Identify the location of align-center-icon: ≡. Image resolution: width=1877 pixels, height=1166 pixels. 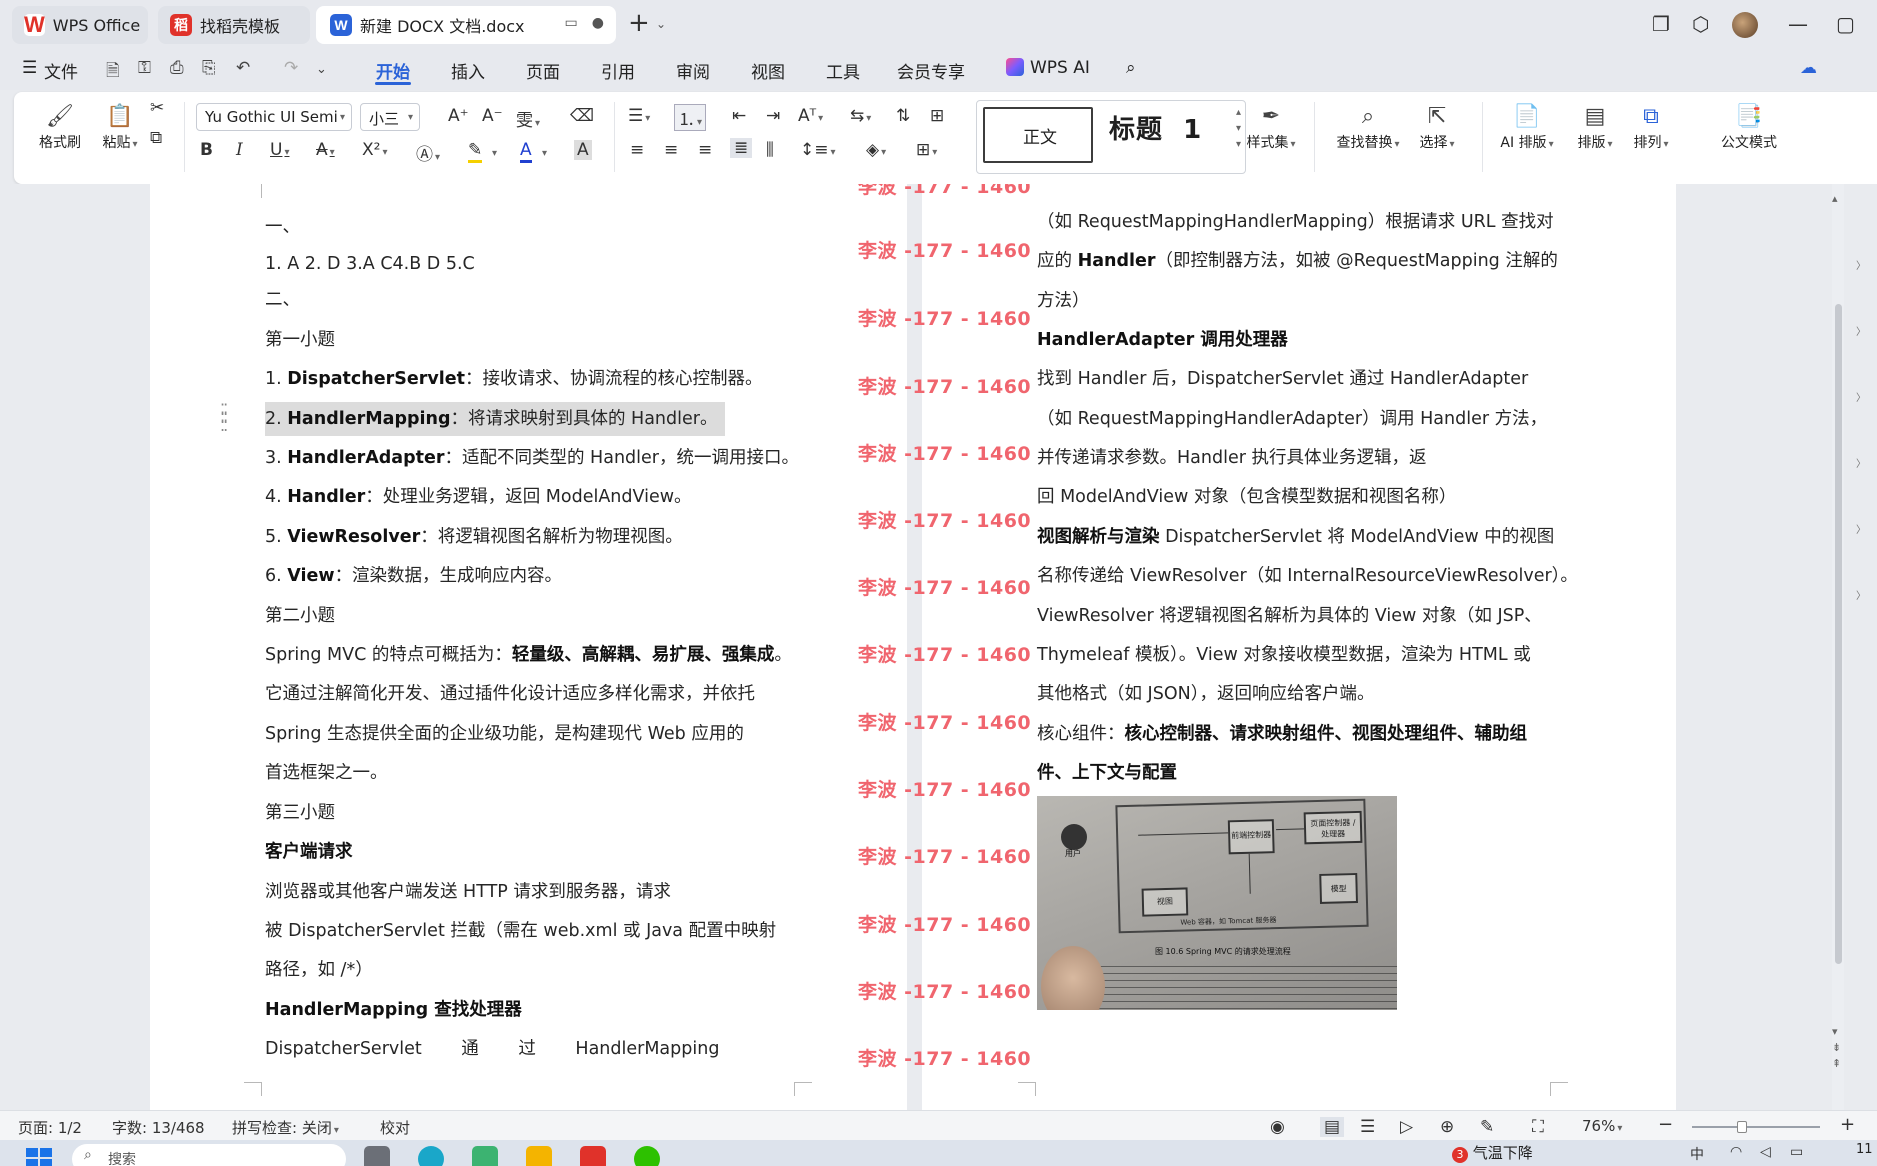
(671, 150).